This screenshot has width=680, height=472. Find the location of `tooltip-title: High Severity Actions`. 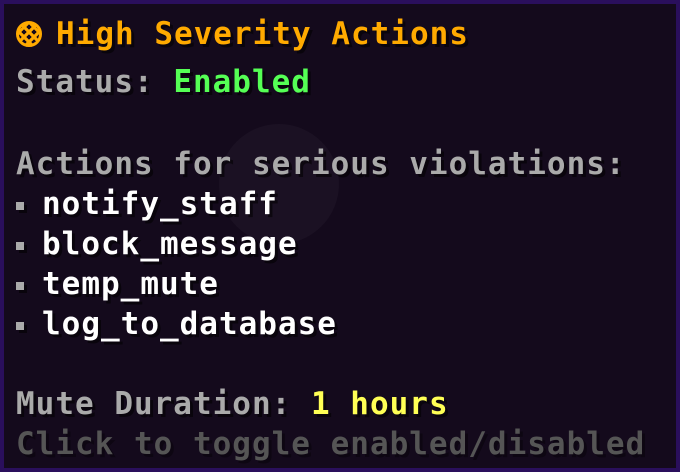

tooltip-title: High Severity Actions is located at coordinates (242, 34).